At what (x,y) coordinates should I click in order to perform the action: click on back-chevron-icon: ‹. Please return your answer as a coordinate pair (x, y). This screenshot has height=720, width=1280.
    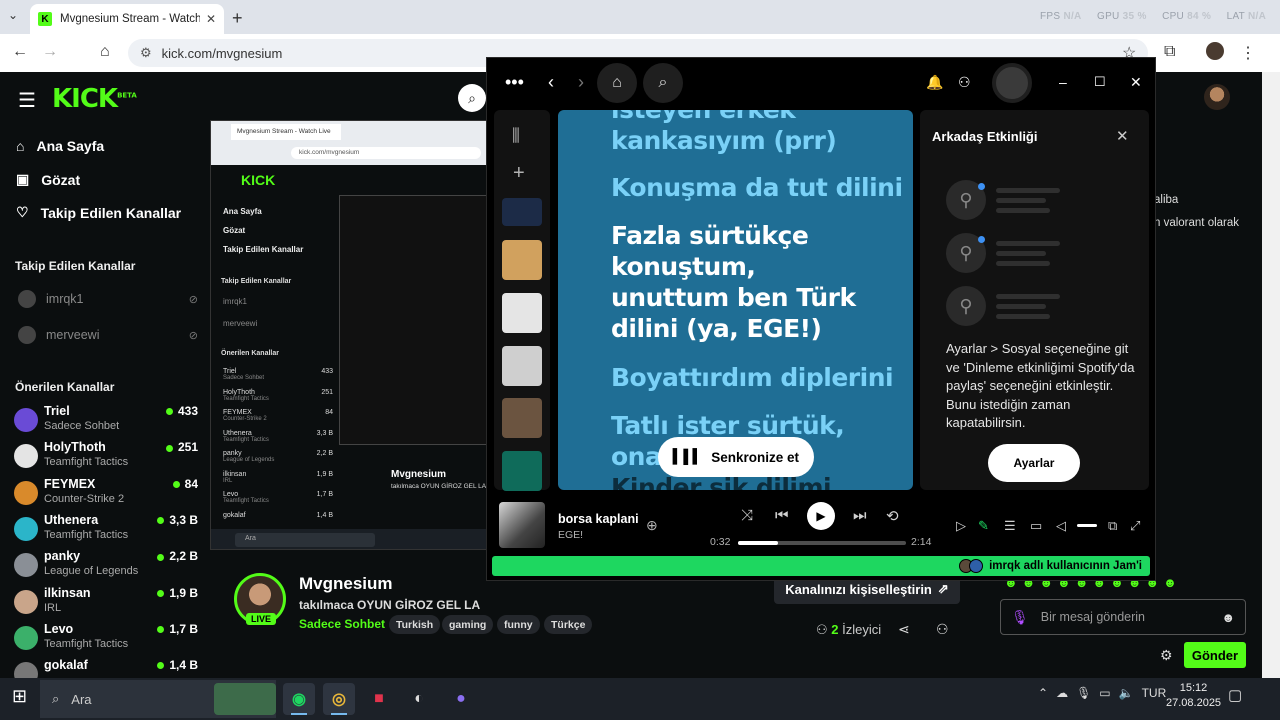
    Looking at the image, I should click on (551, 82).